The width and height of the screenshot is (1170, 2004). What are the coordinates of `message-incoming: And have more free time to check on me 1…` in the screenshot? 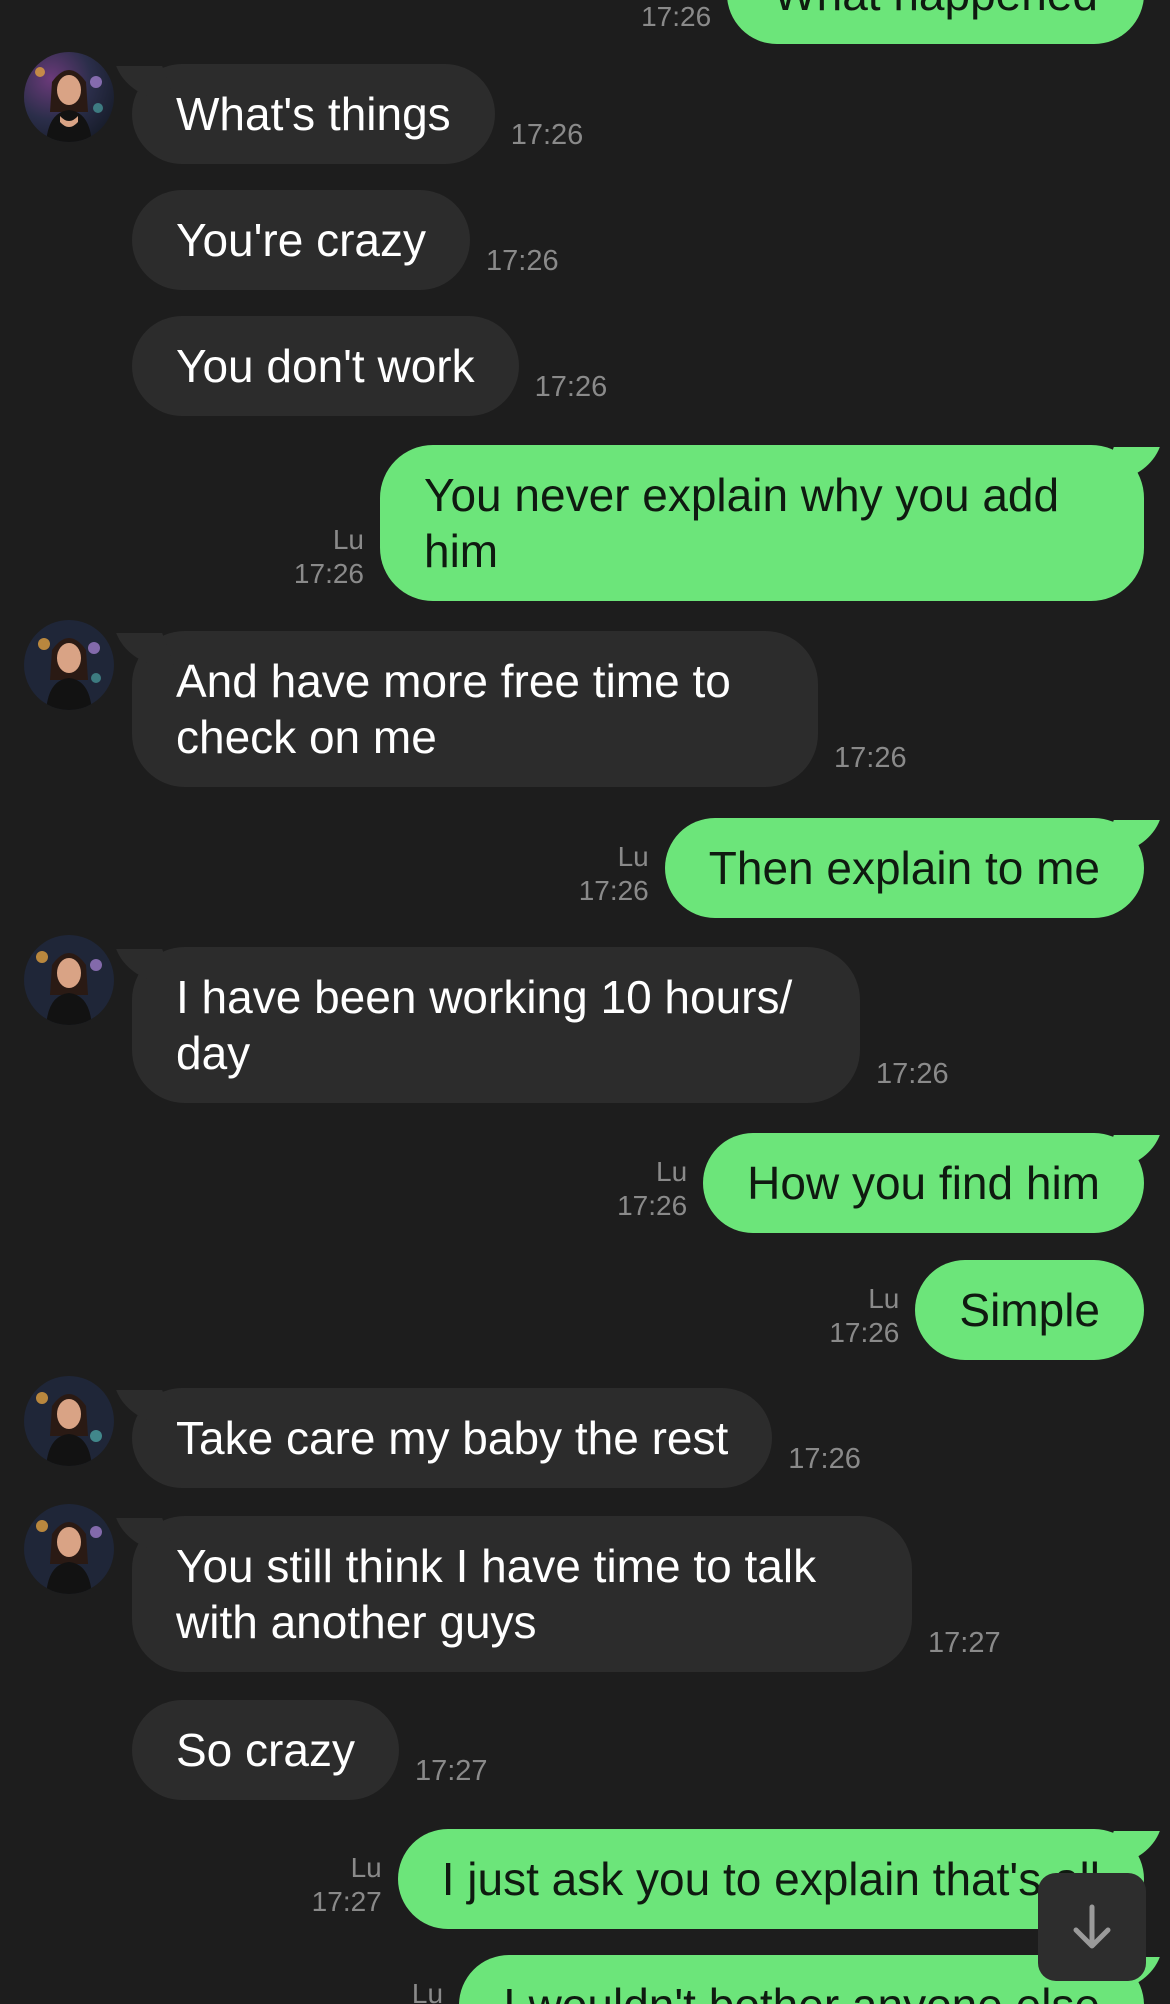 It's located at (519, 709).